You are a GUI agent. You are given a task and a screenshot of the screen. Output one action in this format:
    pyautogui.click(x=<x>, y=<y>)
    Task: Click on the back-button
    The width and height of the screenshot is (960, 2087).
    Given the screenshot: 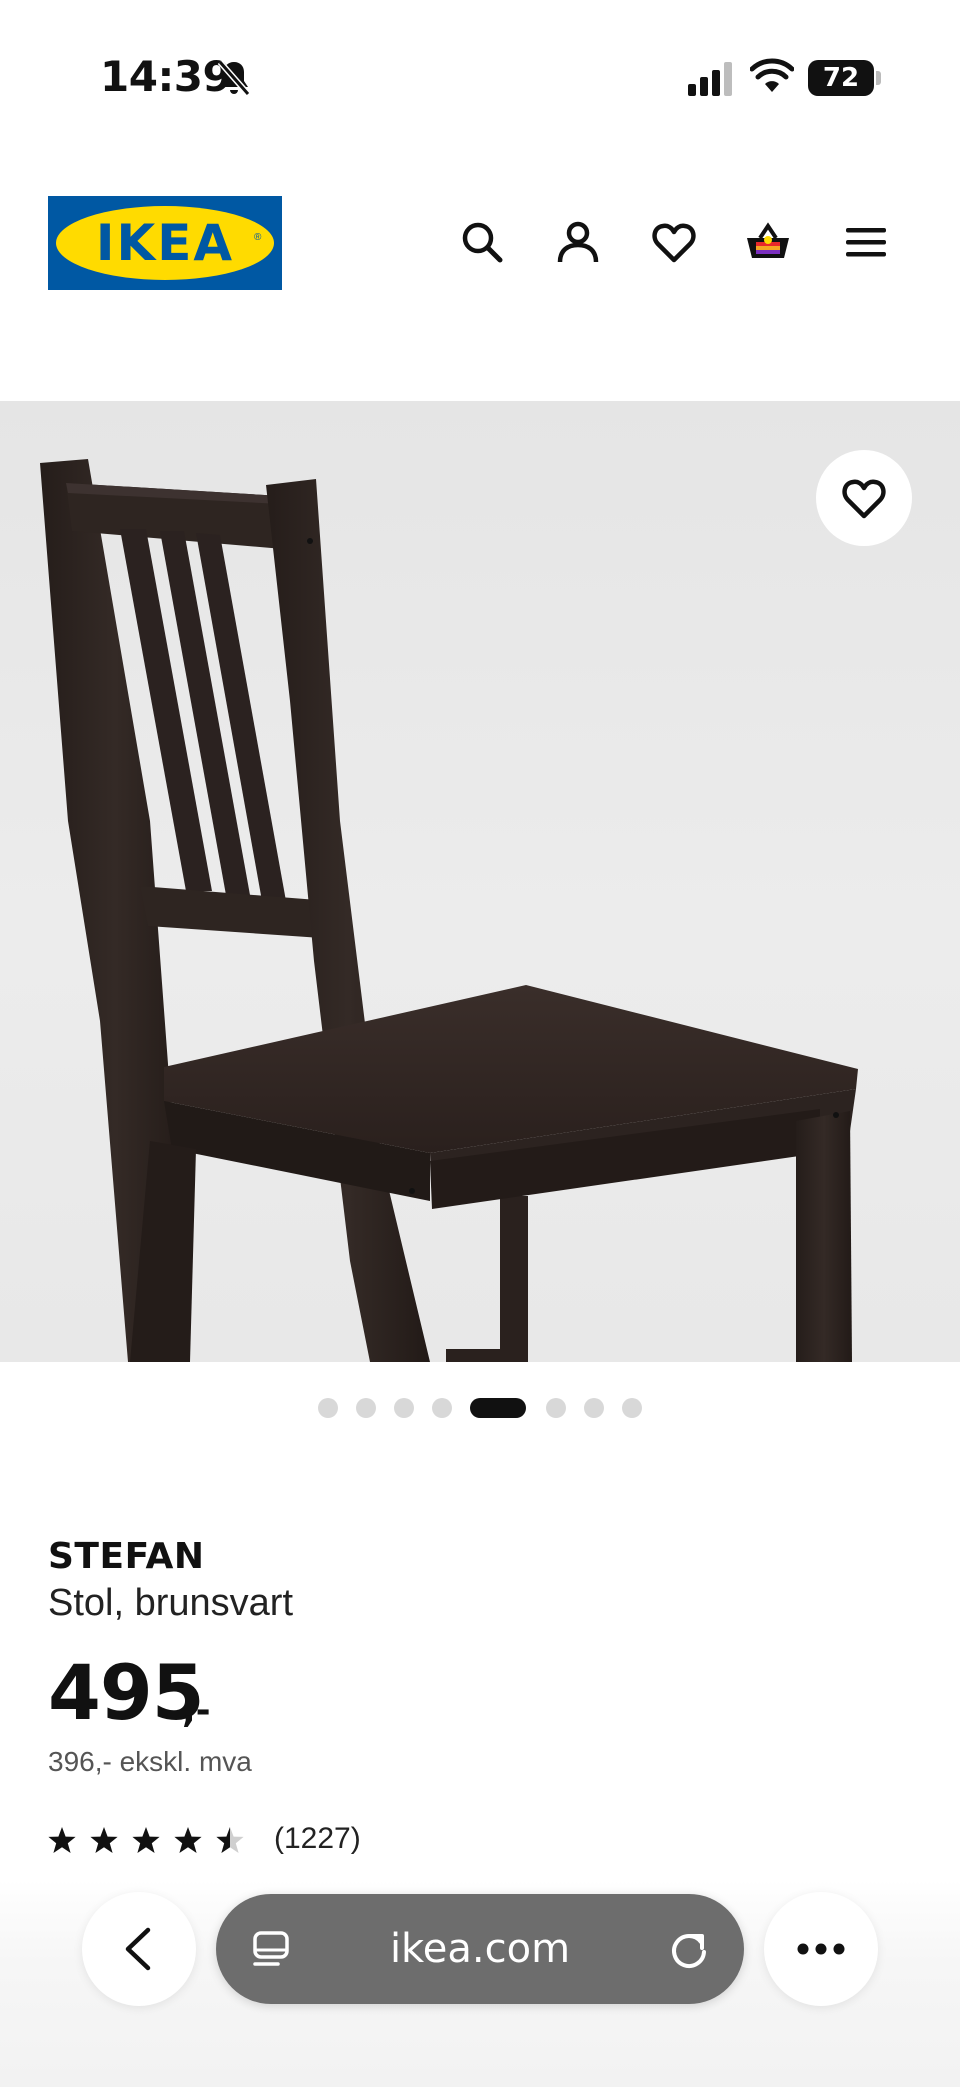 What is the action you would take?
    pyautogui.click(x=139, y=1949)
    